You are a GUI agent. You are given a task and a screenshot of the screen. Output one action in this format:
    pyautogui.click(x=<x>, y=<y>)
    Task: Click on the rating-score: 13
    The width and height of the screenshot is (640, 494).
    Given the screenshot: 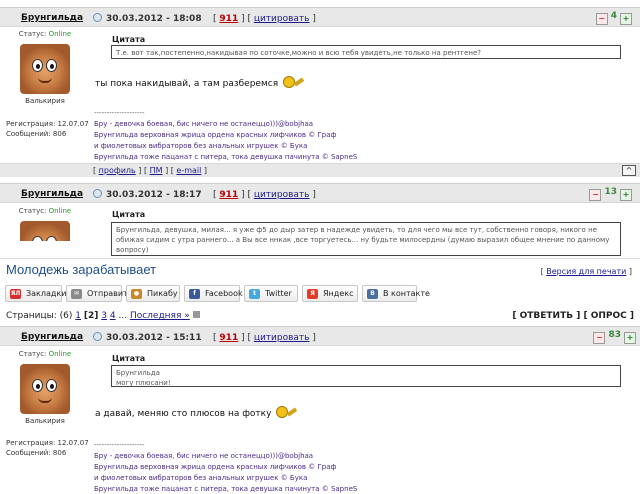 What is the action you would take?
    pyautogui.click(x=610, y=192)
    